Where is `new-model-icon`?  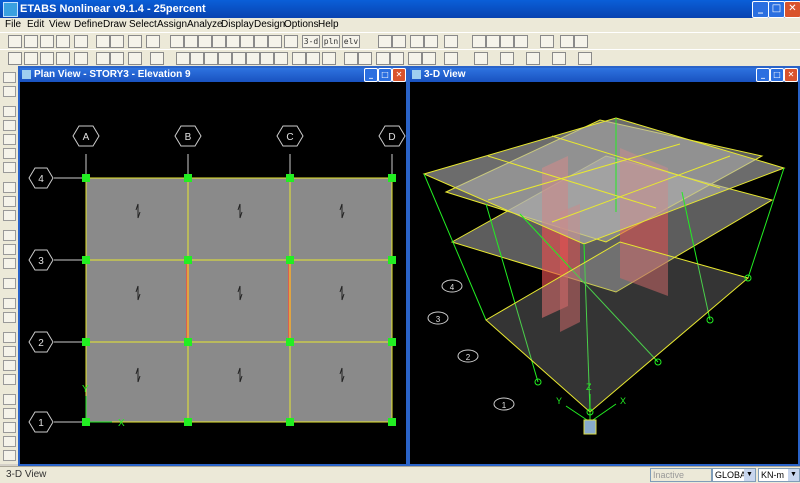 new-model-icon is located at coordinates (15, 41).